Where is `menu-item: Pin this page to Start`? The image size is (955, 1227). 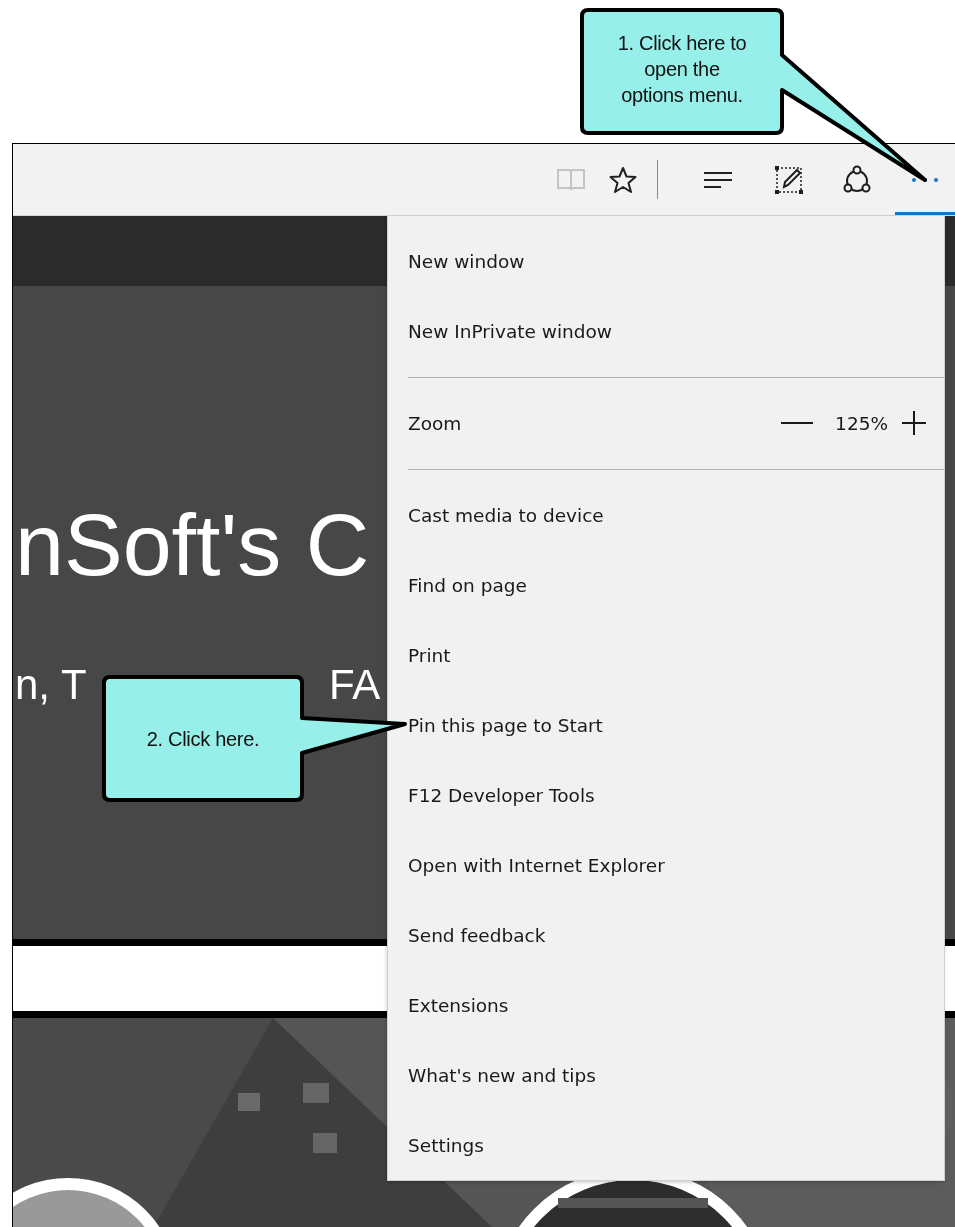 menu-item: Pin this page to Start is located at coordinates (666, 725).